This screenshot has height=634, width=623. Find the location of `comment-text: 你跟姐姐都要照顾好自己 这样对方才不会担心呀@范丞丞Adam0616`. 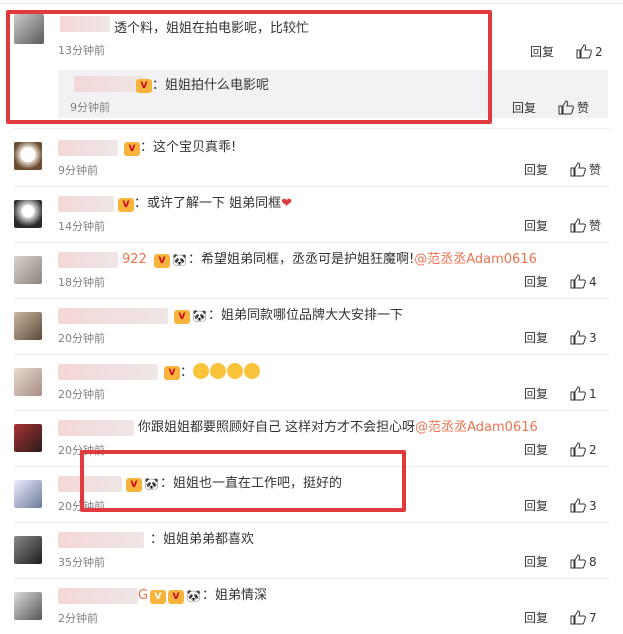

comment-text: 你跟姐姐都要照顾好自己 这样对方才不会担心呀@范丞丞Adam0616 is located at coordinates (338, 428).